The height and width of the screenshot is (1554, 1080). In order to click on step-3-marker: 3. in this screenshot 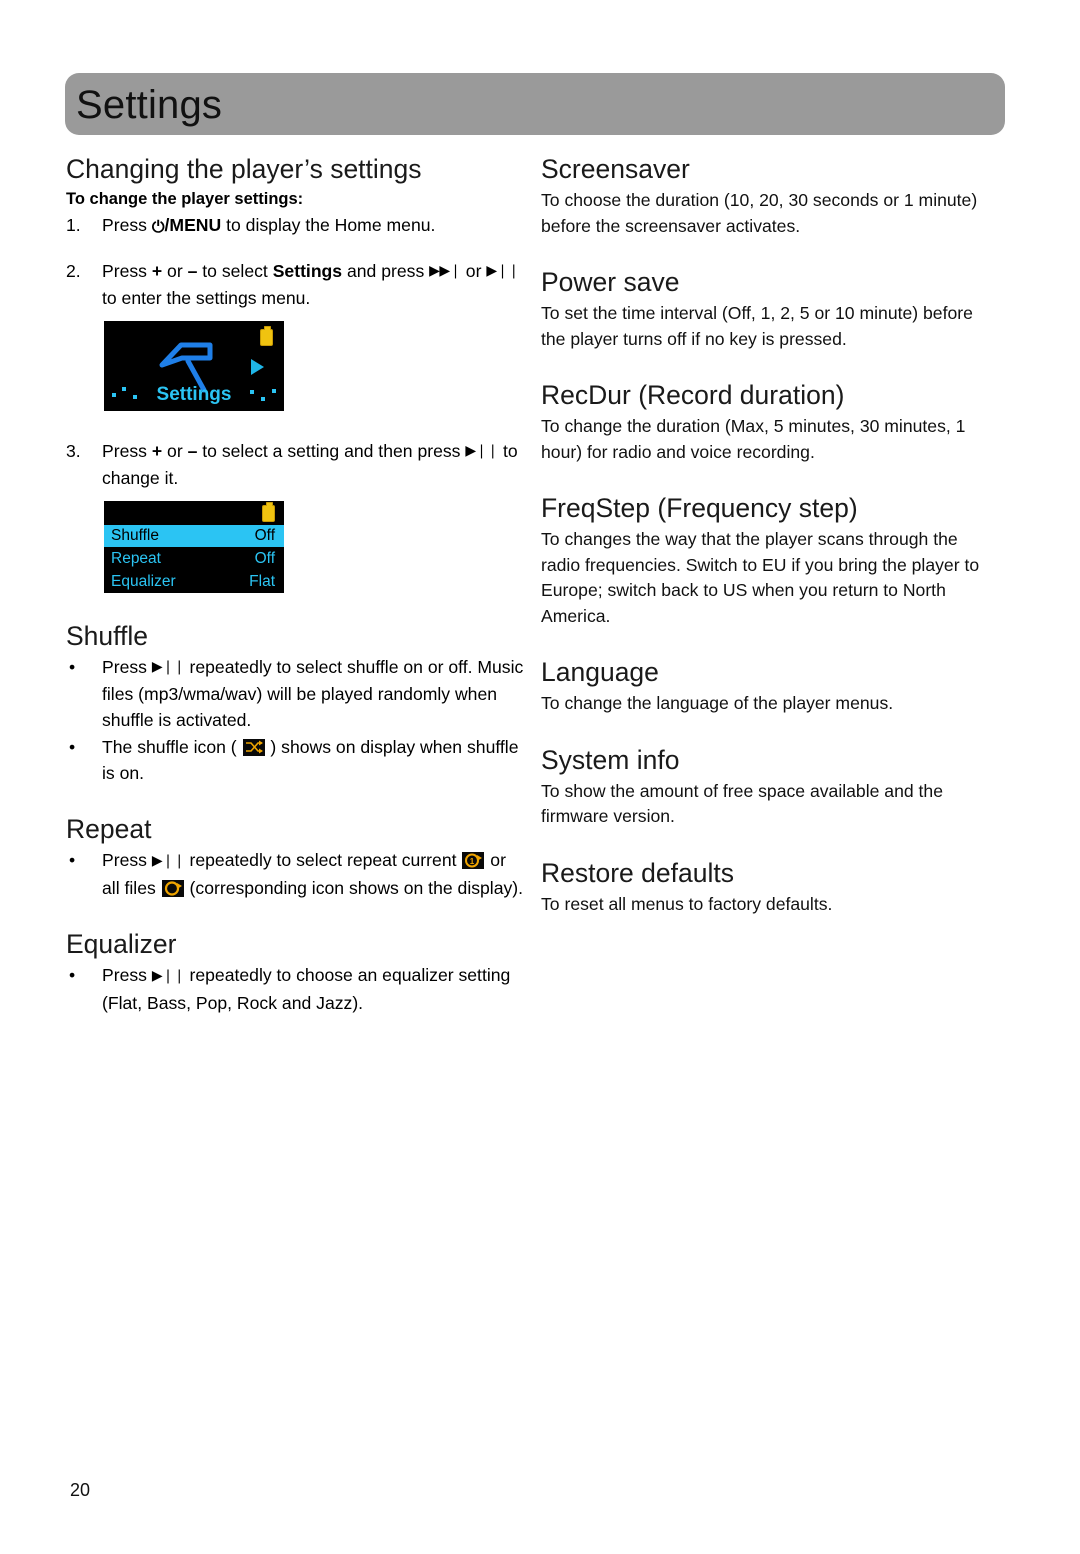, I will do `click(73, 450)`.